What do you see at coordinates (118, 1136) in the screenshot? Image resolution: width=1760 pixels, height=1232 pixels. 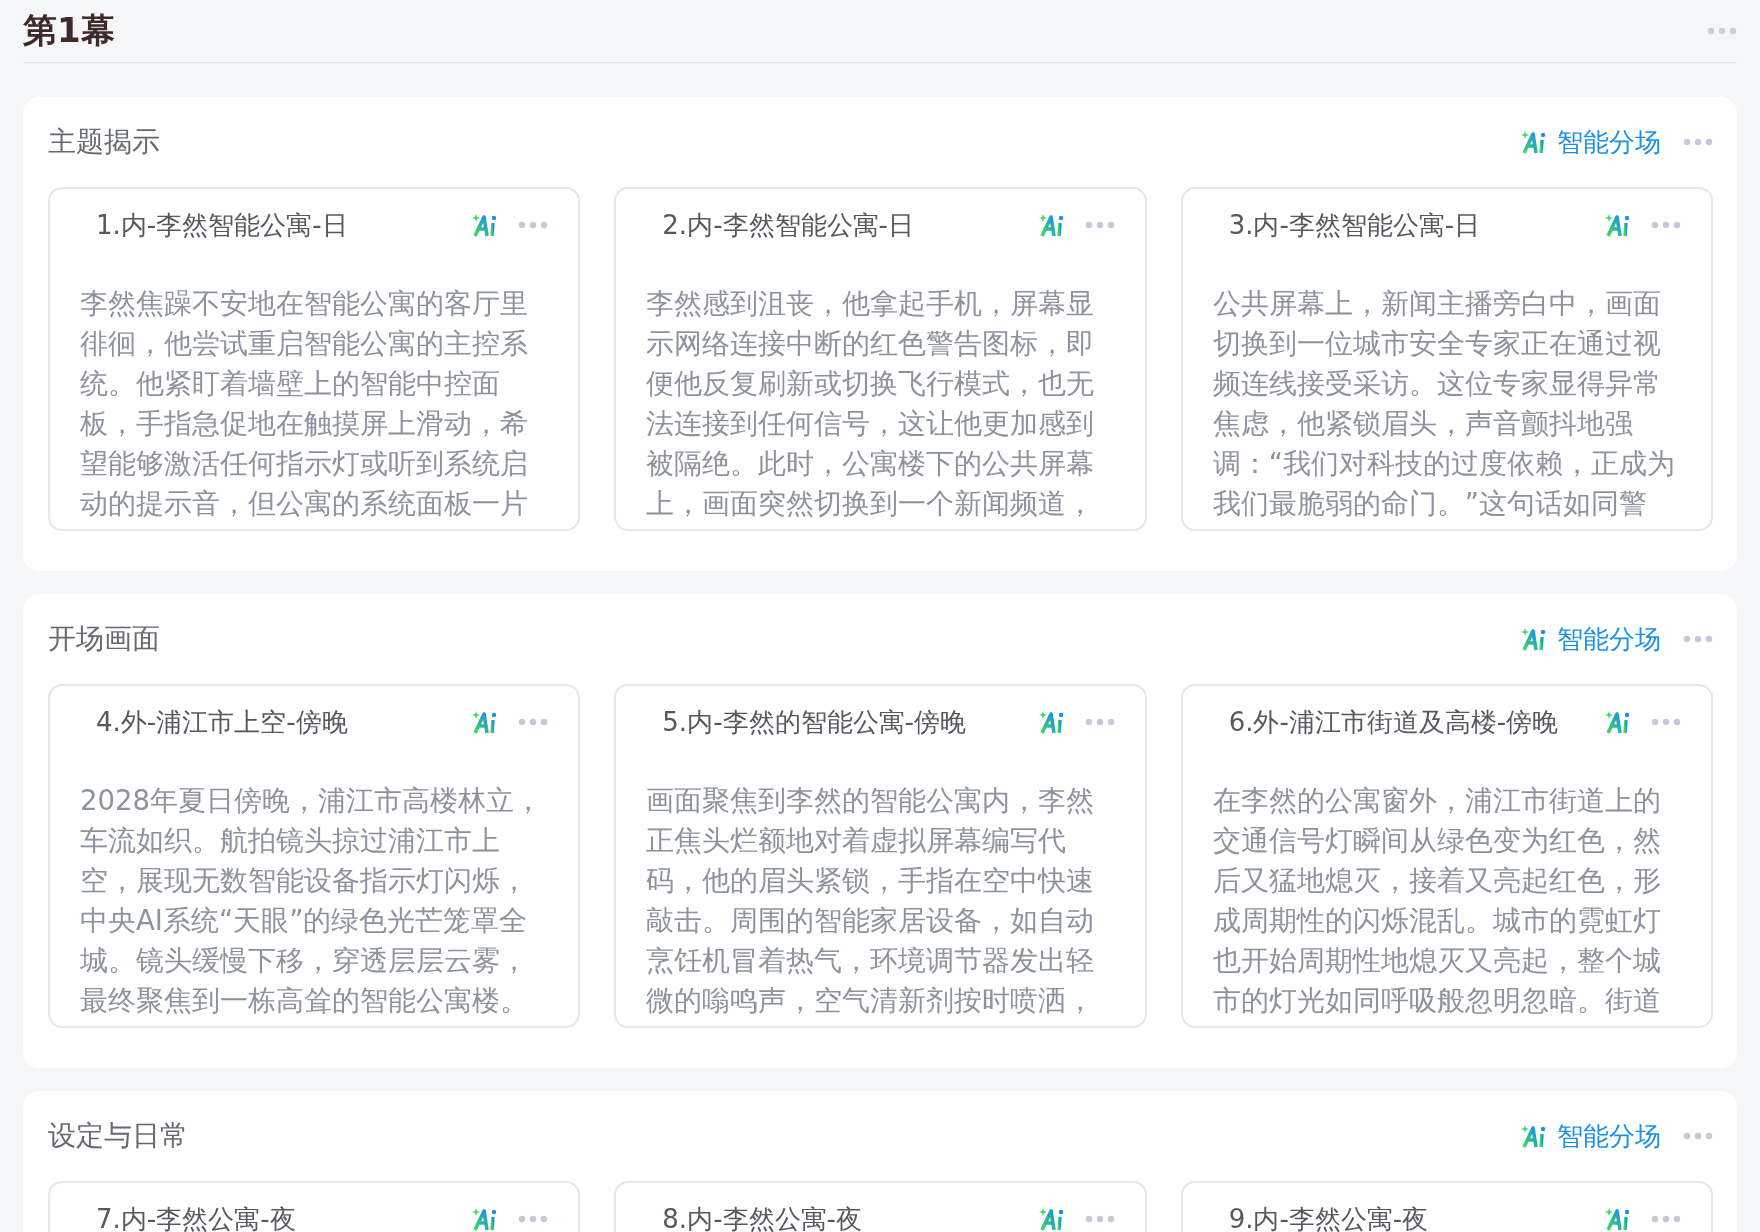 I see `section-title: 设定与日常` at bounding box center [118, 1136].